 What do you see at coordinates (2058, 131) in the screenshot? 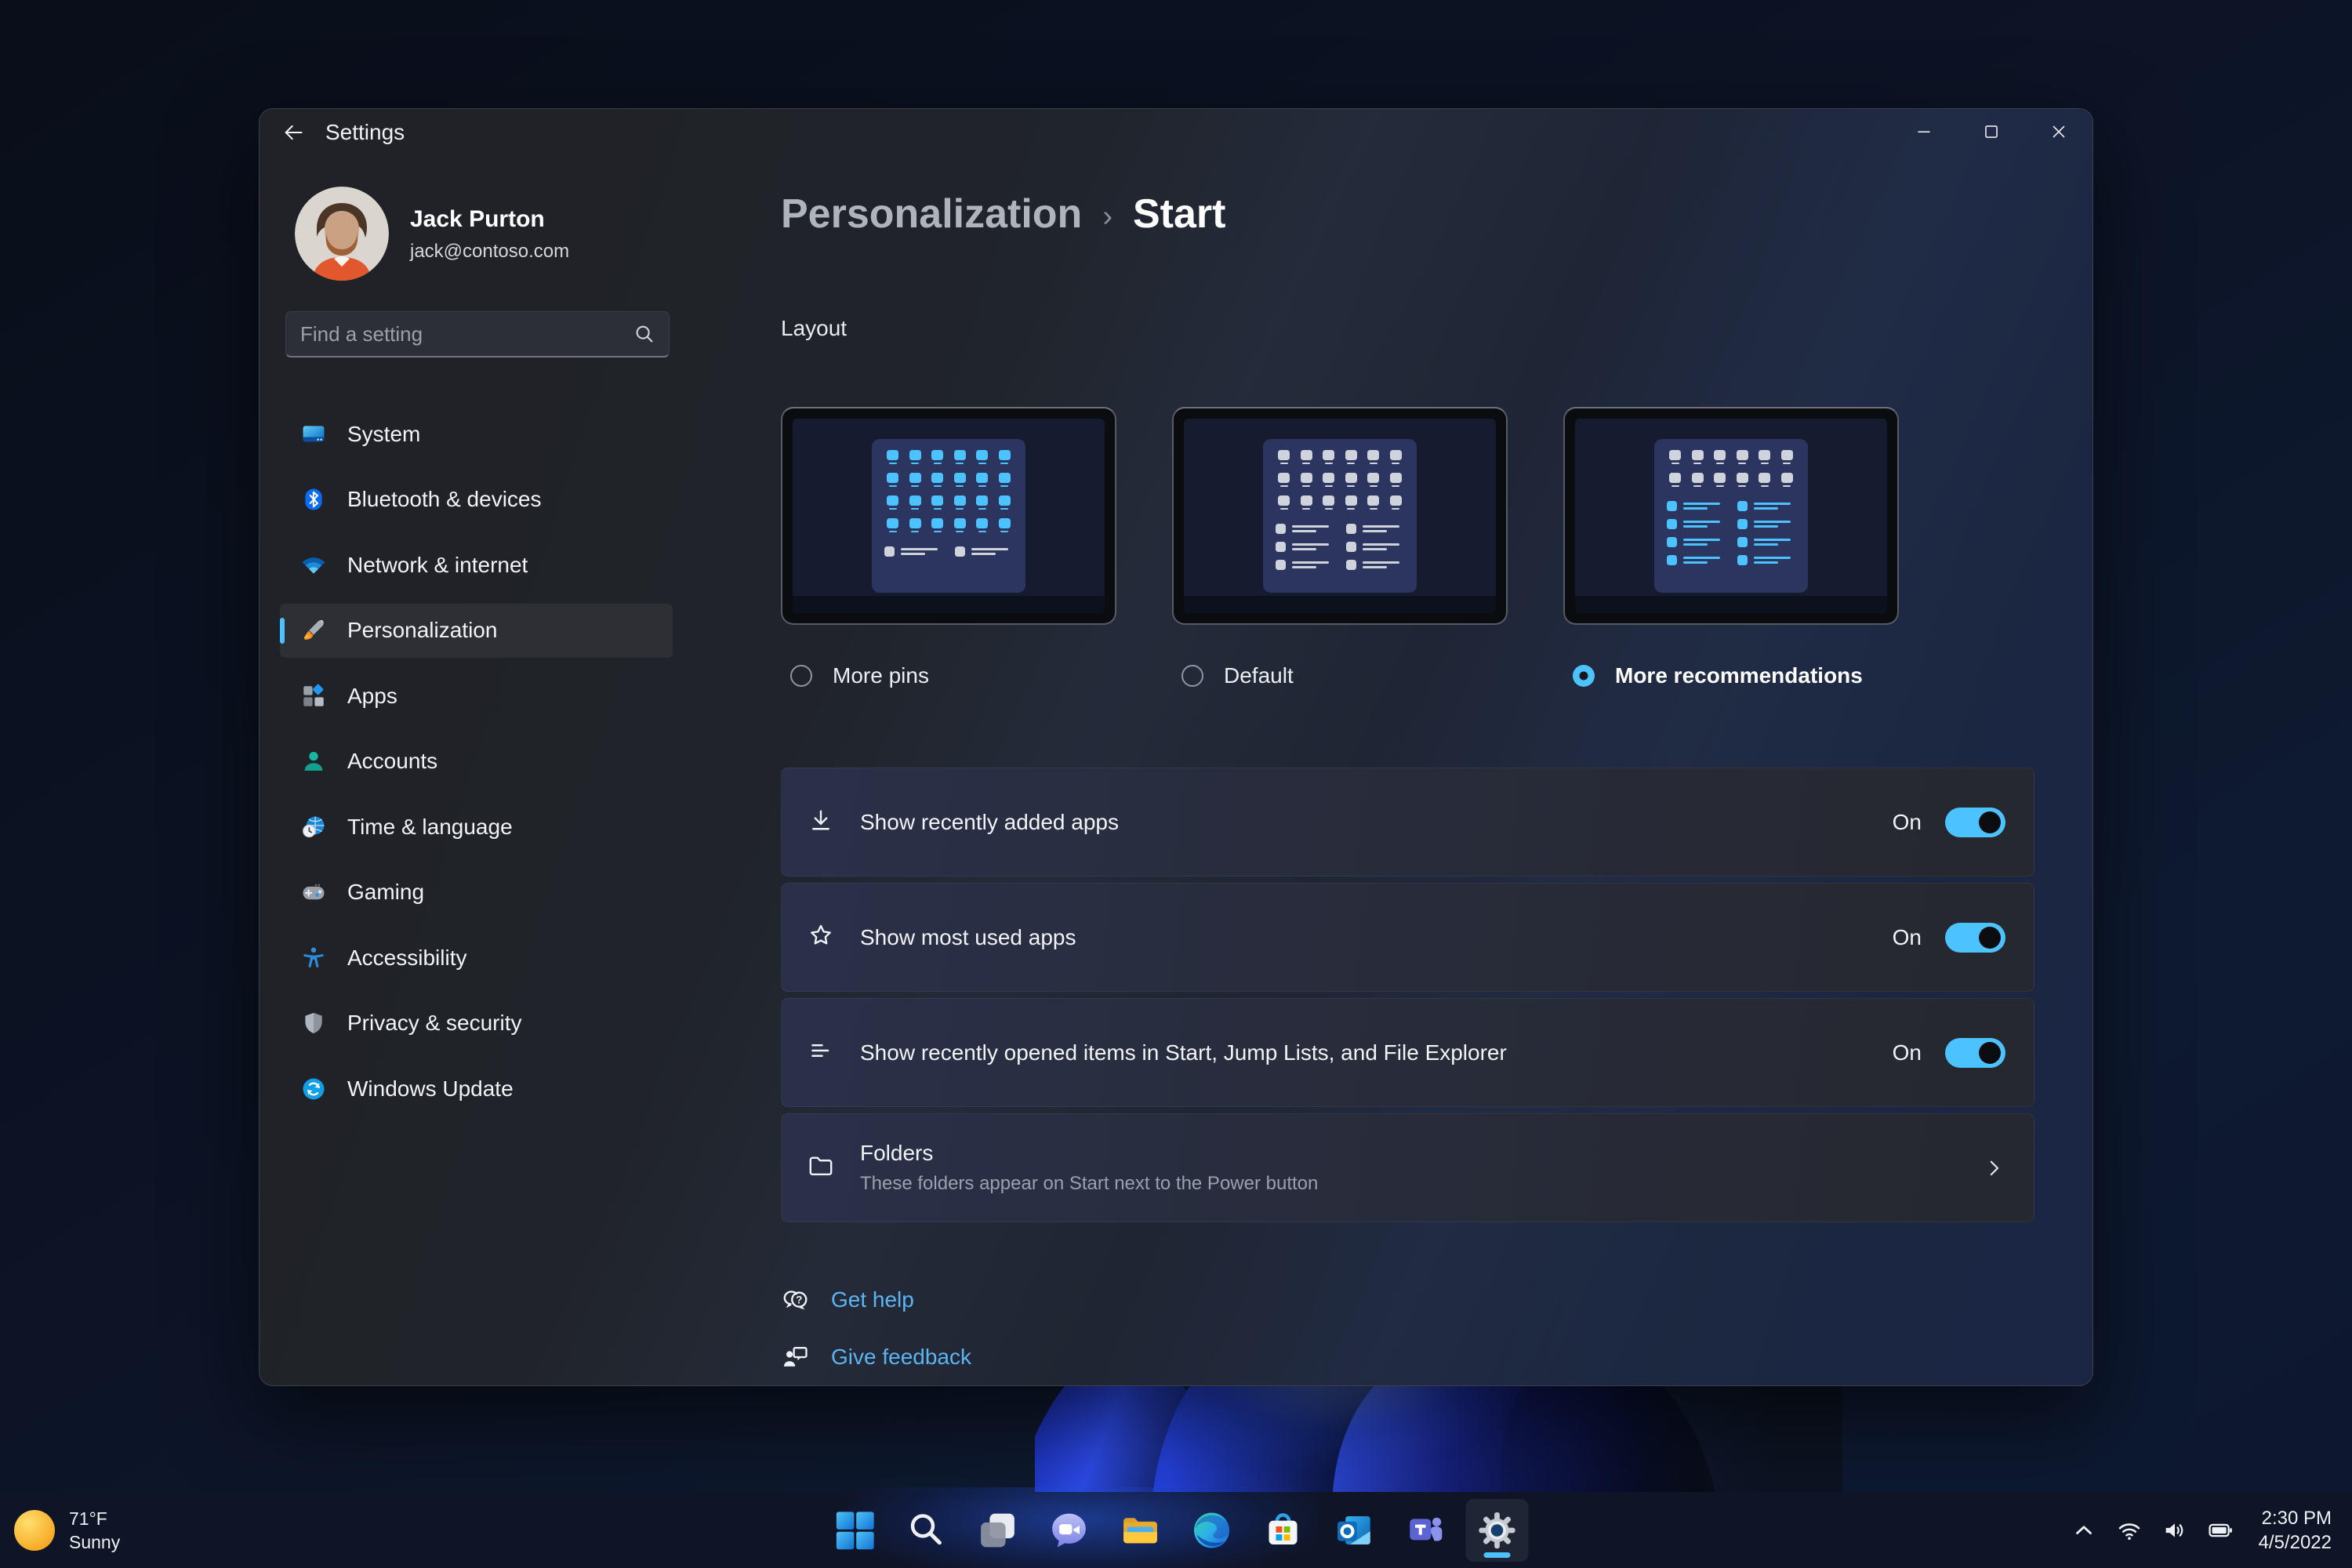
I see `close-button` at bounding box center [2058, 131].